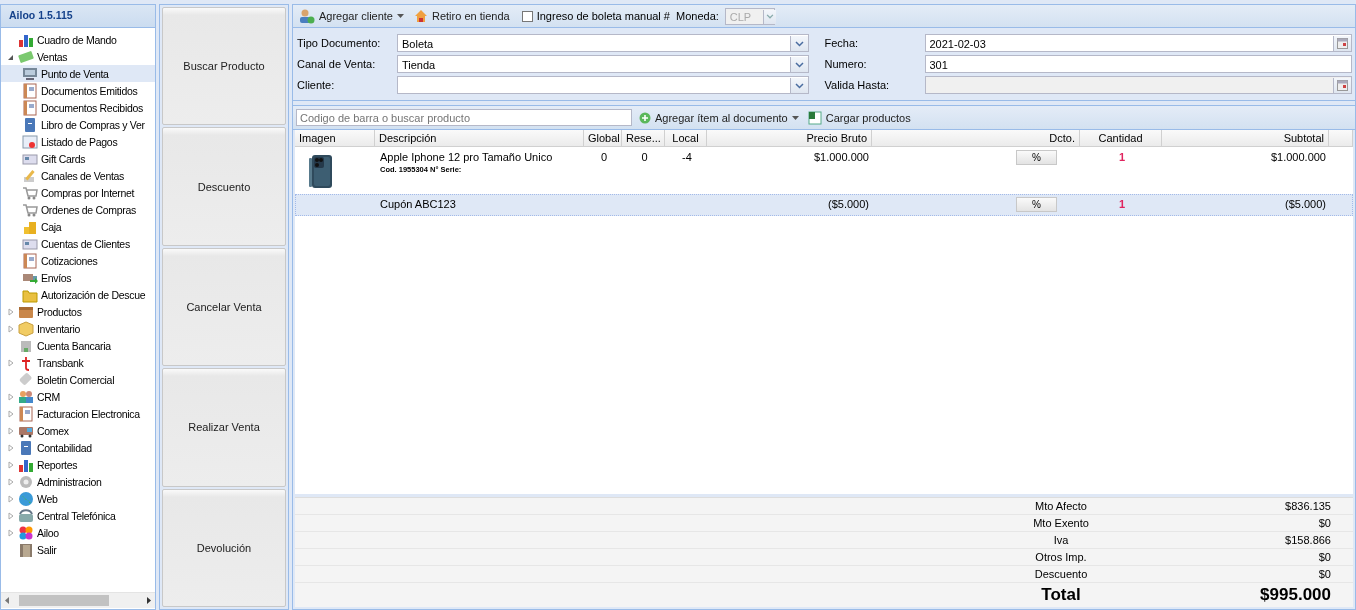 This screenshot has height=610, width=1356. What do you see at coordinates (351, 16) in the screenshot?
I see `add-client-button: Agregar cliente` at bounding box center [351, 16].